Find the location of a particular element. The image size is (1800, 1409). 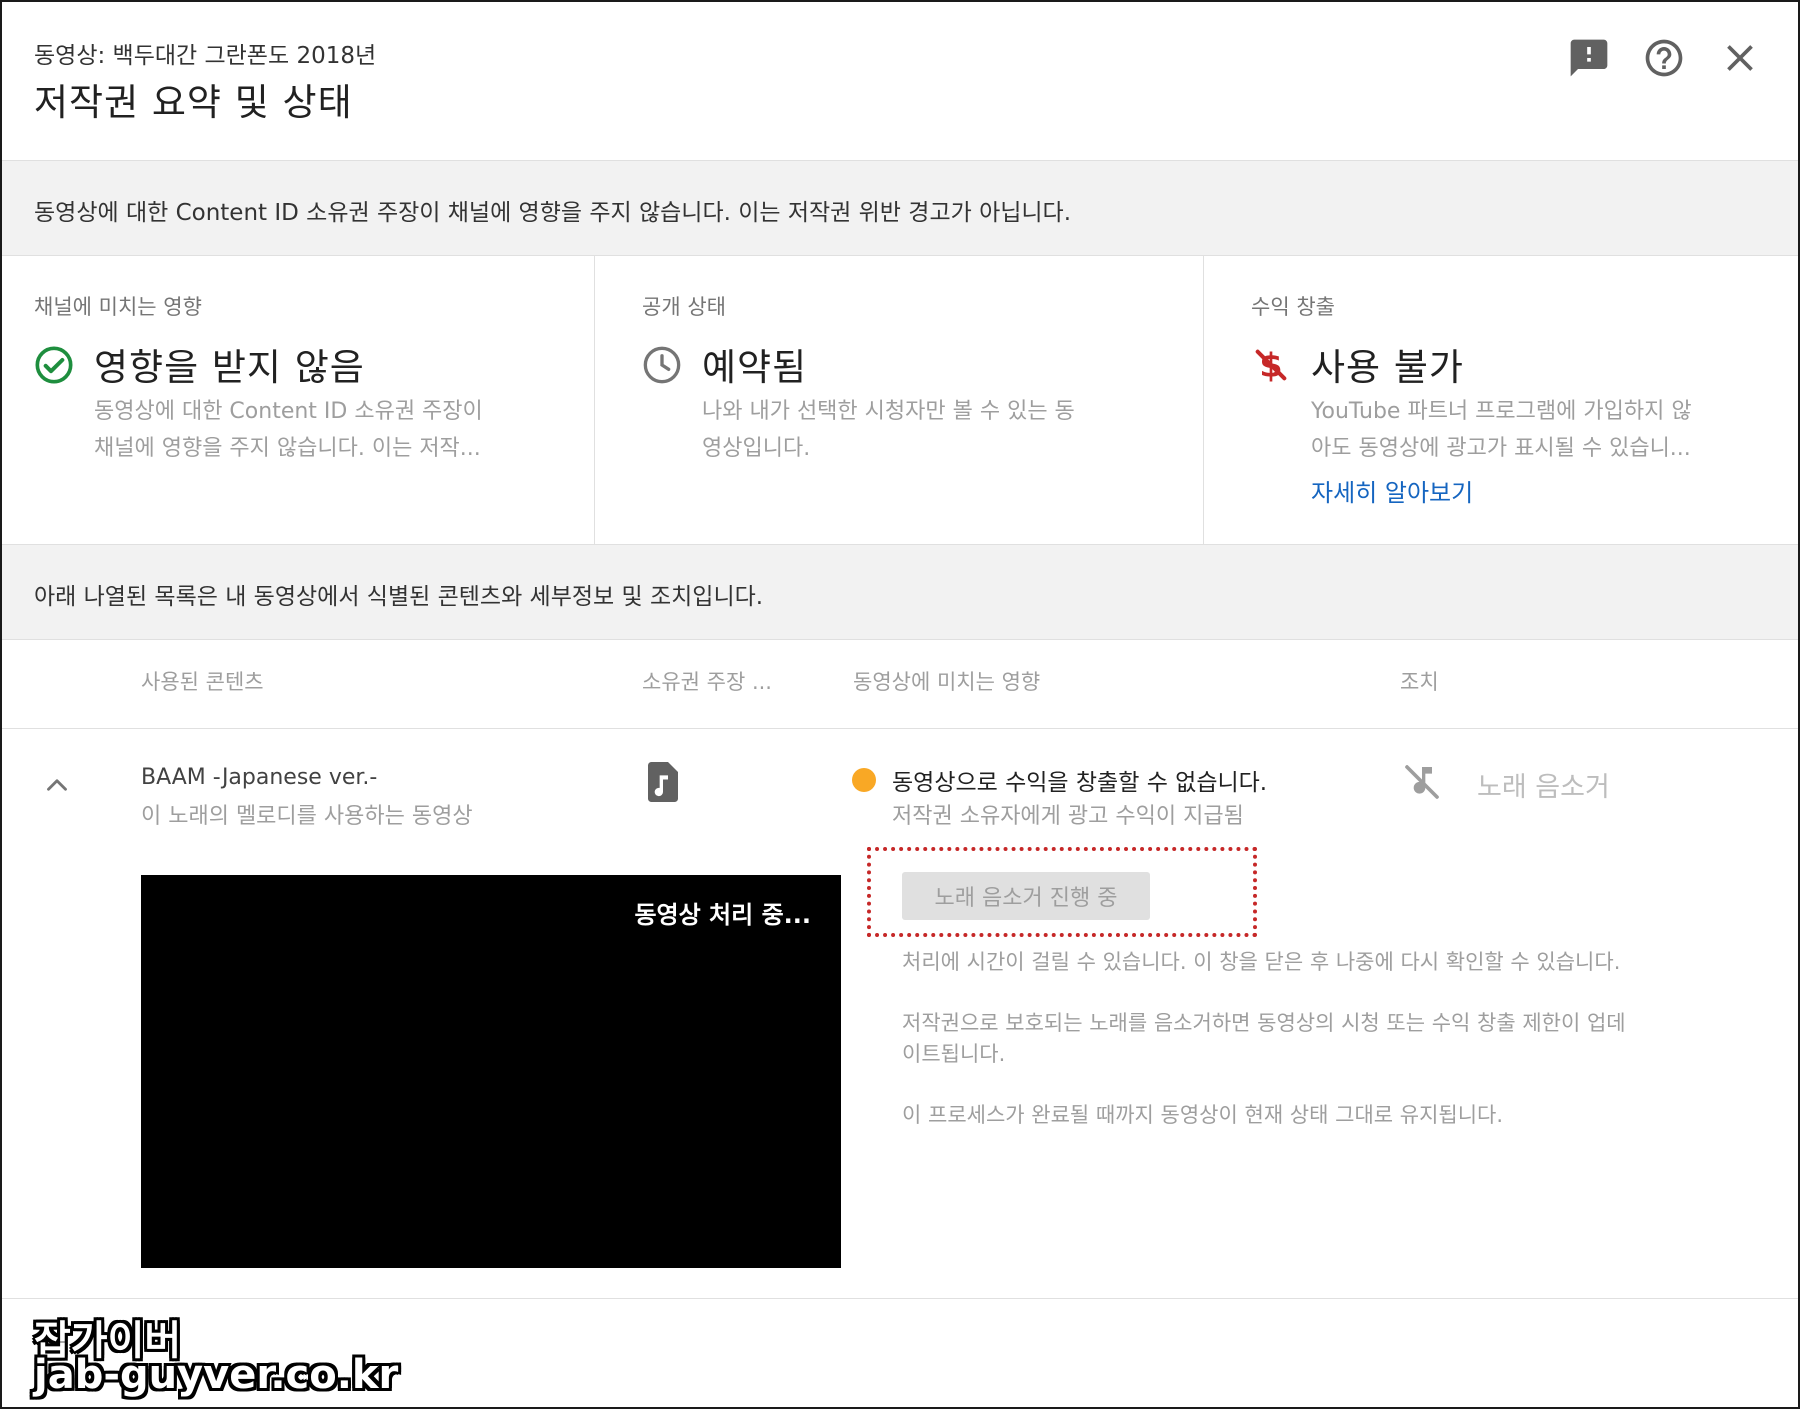

mute-song-action: 노래 음소거 is located at coordinates (1543, 784).